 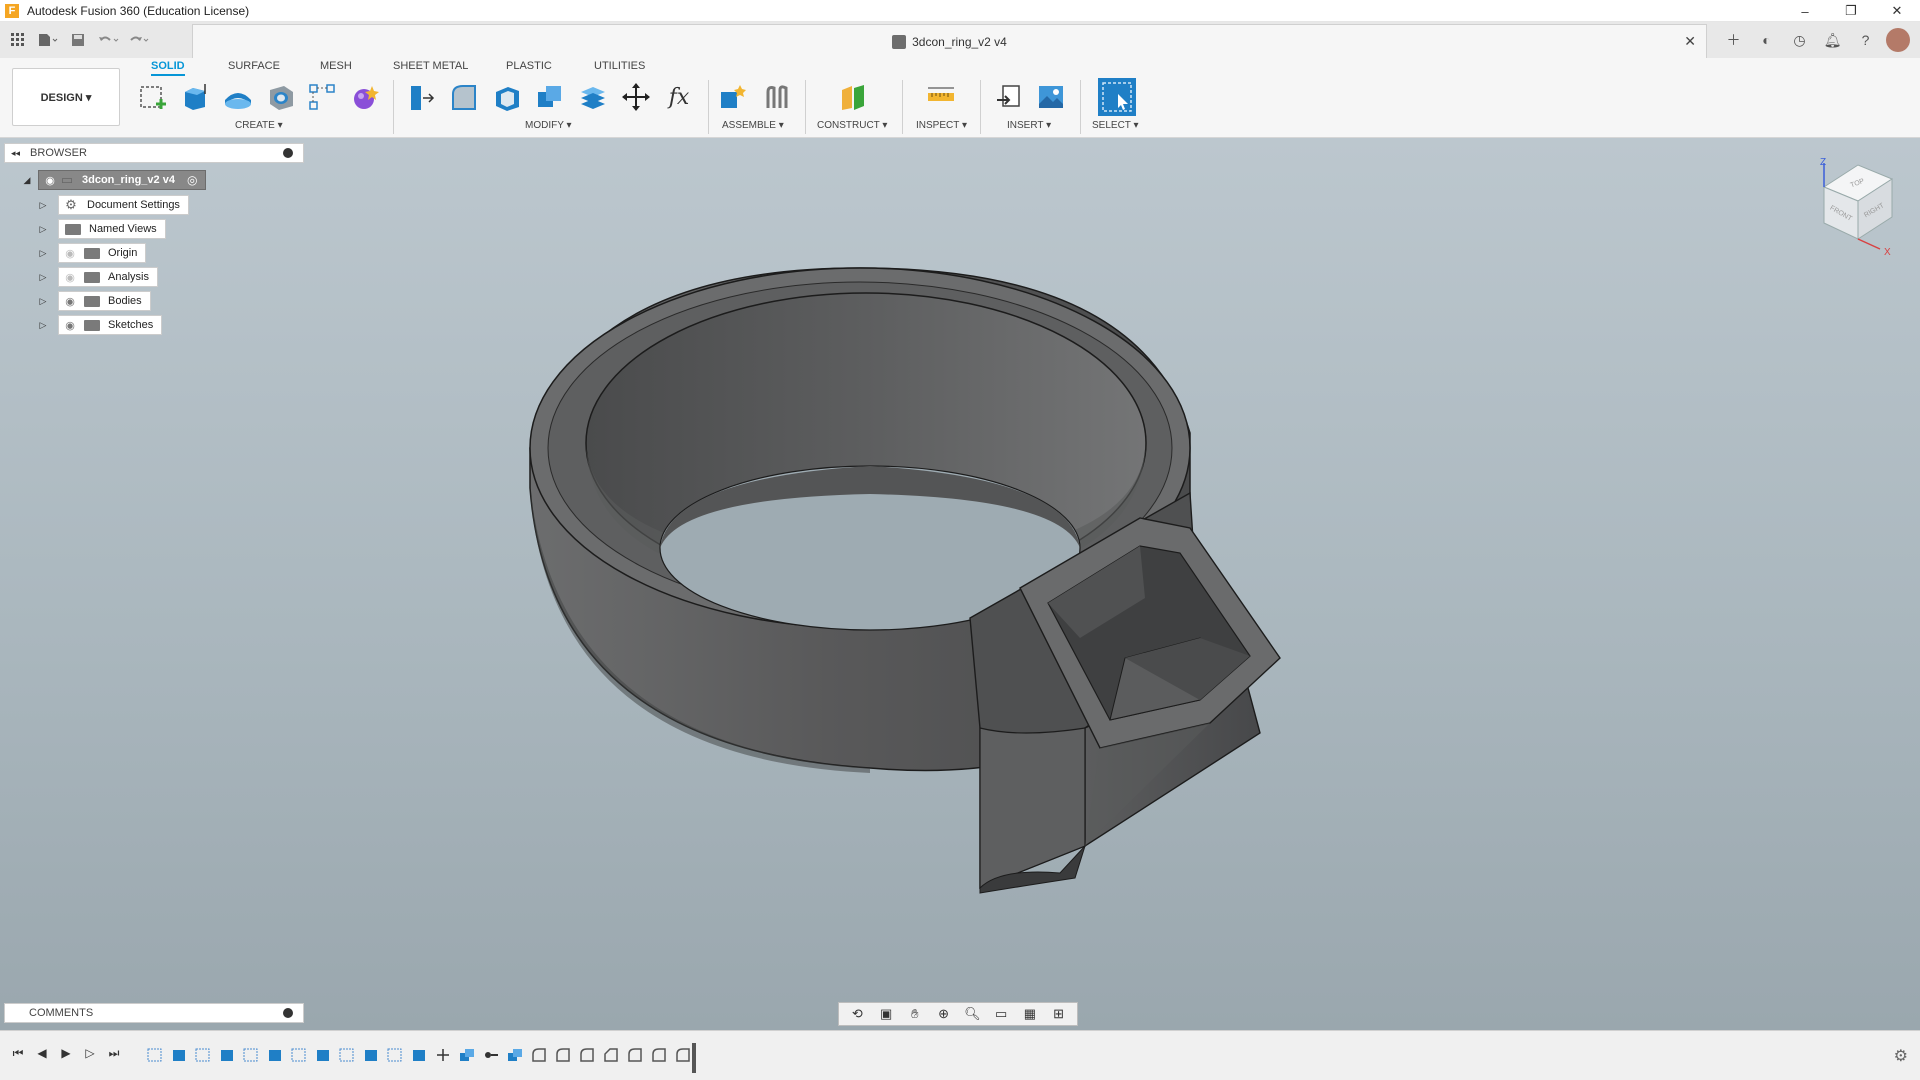 I want to click on create-sketch-icon, so click(x=153, y=97).